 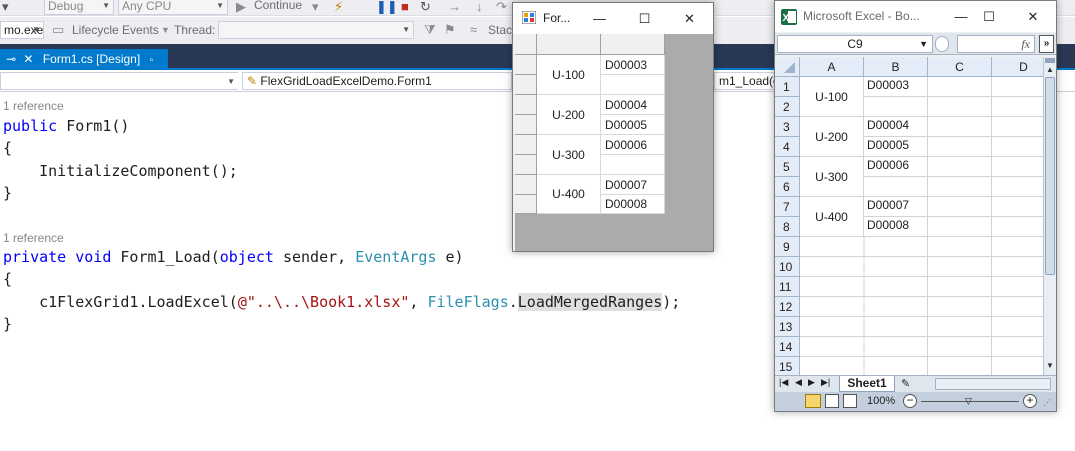 What do you see at coordinates (430, 30) in the screenshot?
I see `filter-icon: ⧩` at bounding box center [430, 30].